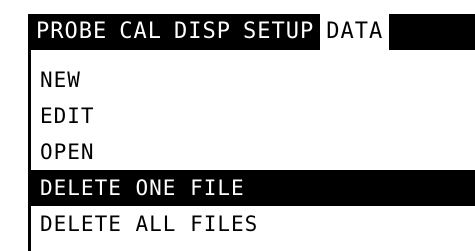  I want to click on menu-bar: PROBE CAL DISP SETUP DATA, so click(253, 32).